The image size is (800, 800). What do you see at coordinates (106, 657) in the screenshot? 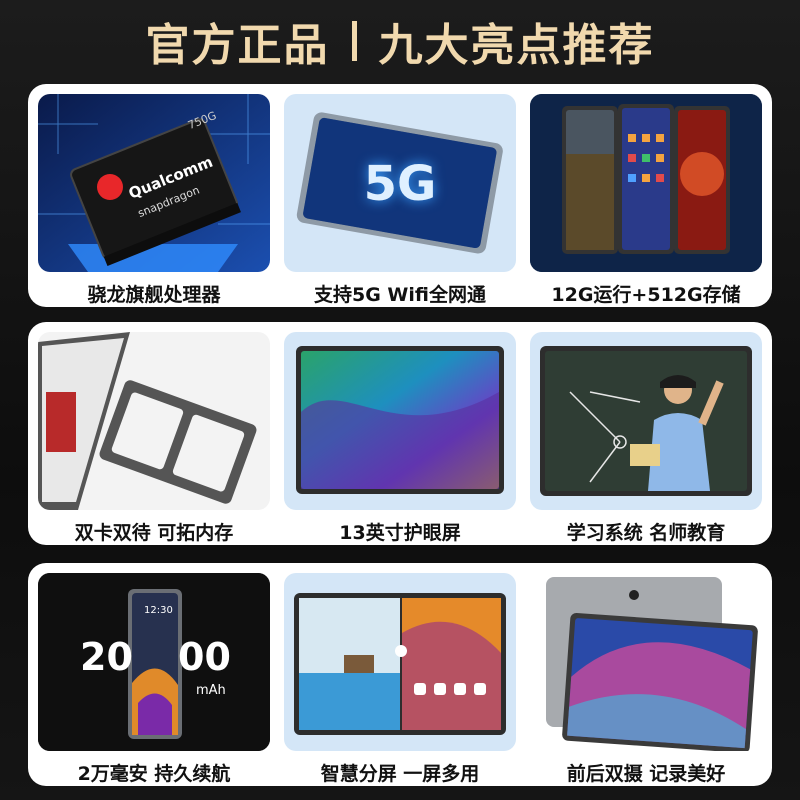
I see `battery-capacity-left: 20` at bounding box center [106, 657].